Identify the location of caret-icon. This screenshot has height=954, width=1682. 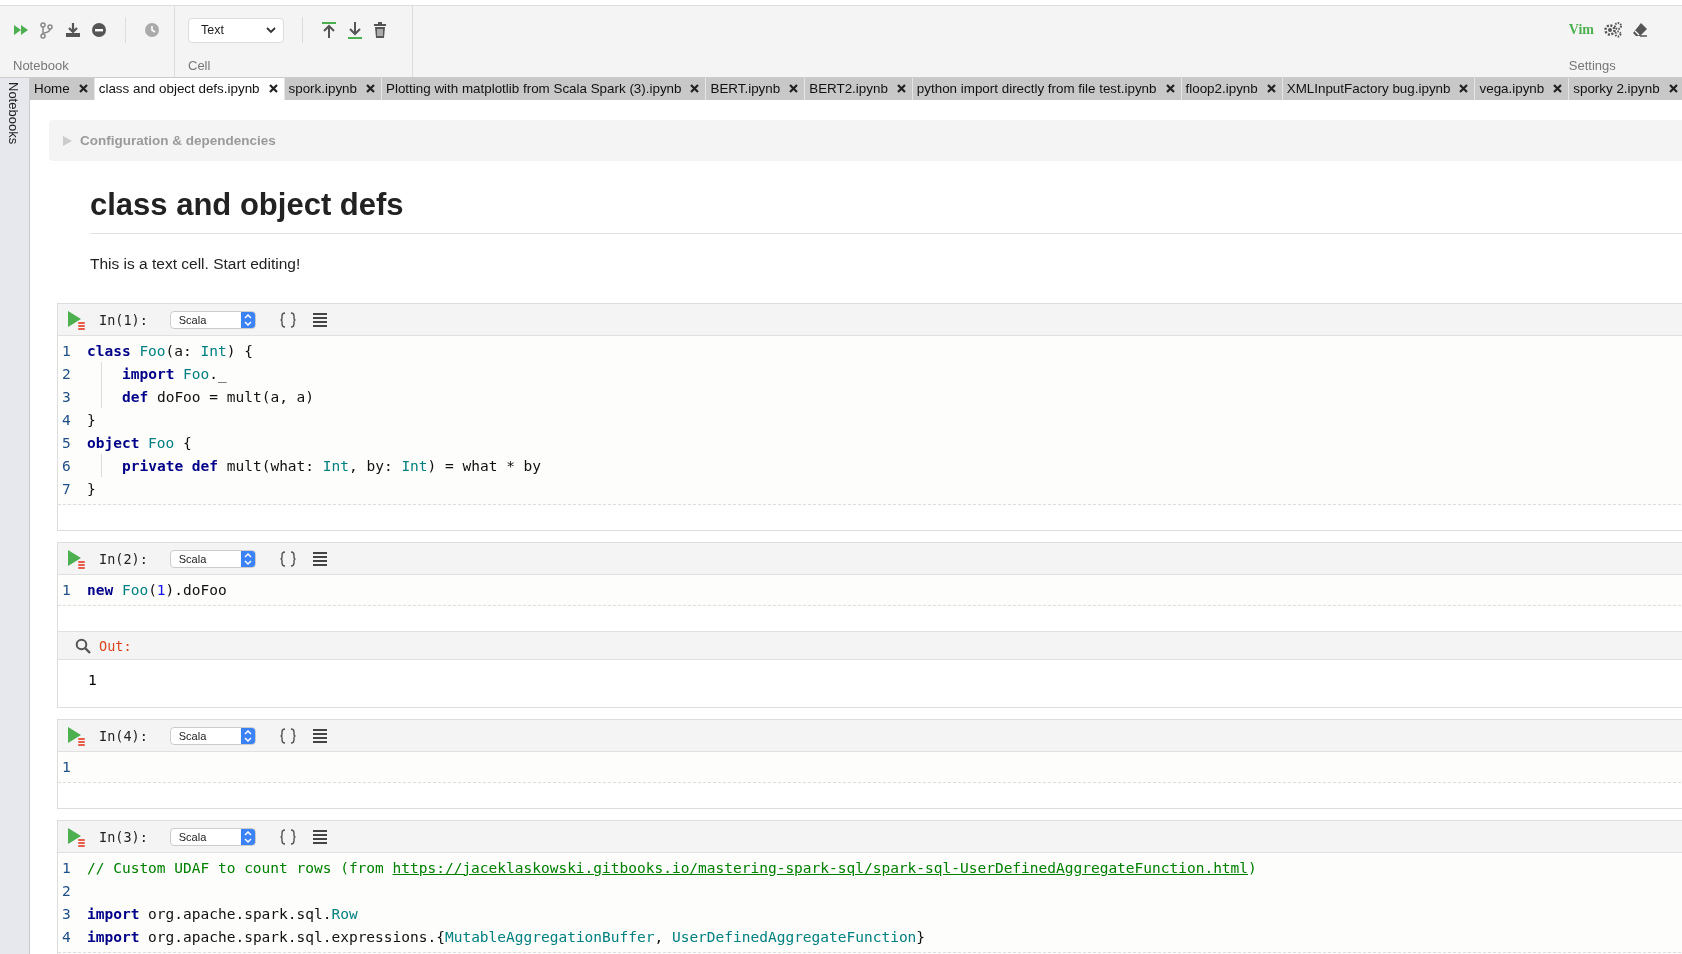
(271, 30).